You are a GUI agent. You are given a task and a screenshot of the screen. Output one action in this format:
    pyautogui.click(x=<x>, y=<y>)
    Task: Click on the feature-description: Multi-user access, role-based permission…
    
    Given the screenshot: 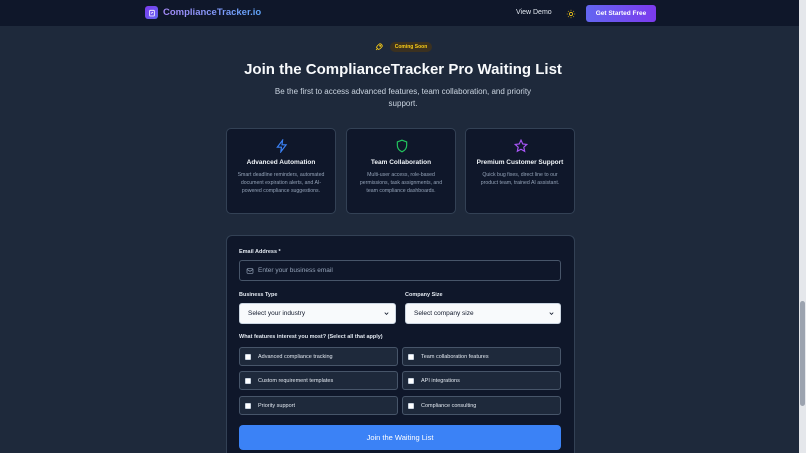 What is the action you would take?
    pyautogui.click(x=401, y=183)
    